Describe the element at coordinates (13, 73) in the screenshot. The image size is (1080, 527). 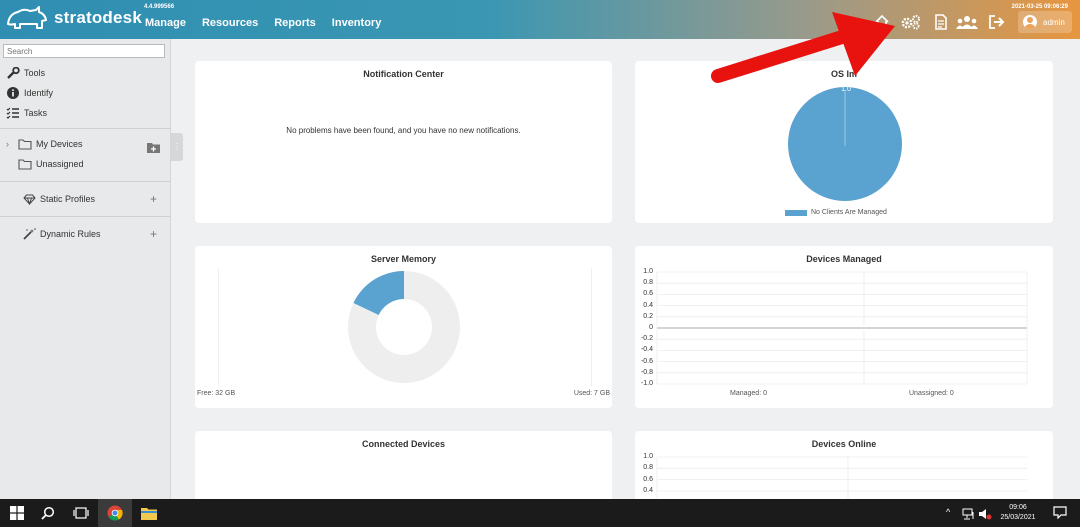
I see `wrench-icon` at that location.